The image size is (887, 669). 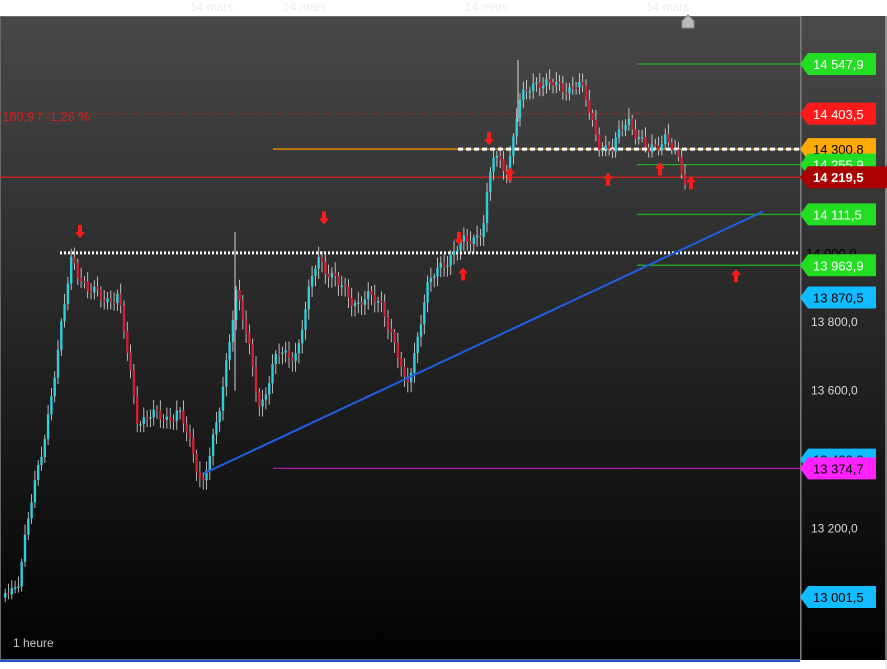 I want to click on y-tick-label: 13 800,0, so click(x=834, y=322).